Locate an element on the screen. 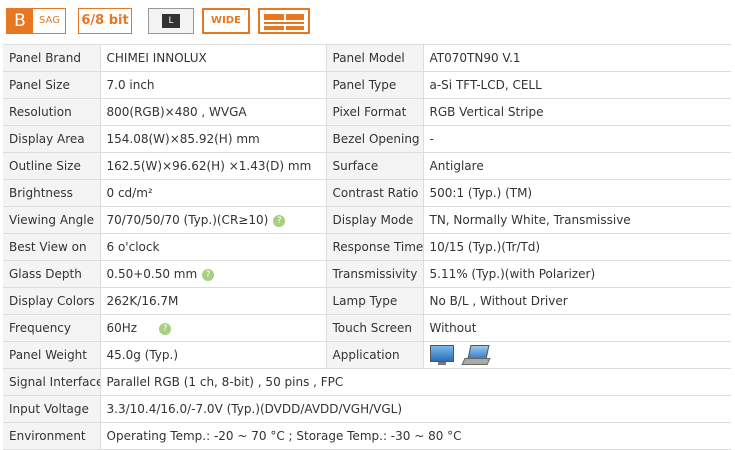 The width and height of the screenshot is (735, 450). l-shape-badge-mark: L is located at coordinates (171, 21).